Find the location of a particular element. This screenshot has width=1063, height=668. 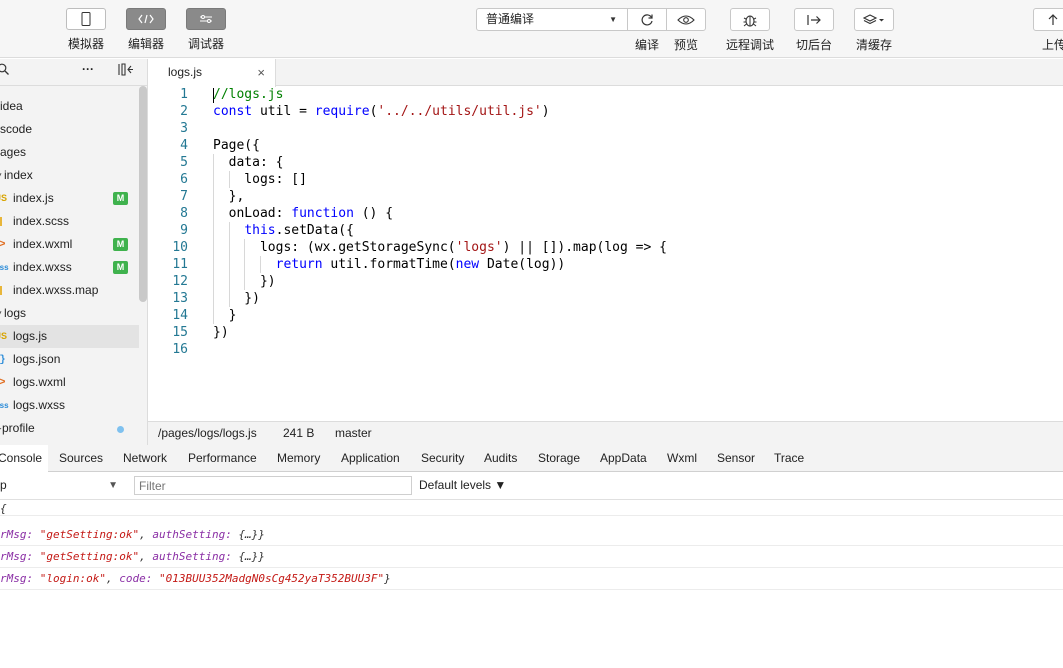

devtools-tab-performance: Performance is located at coordinates (222, 458).